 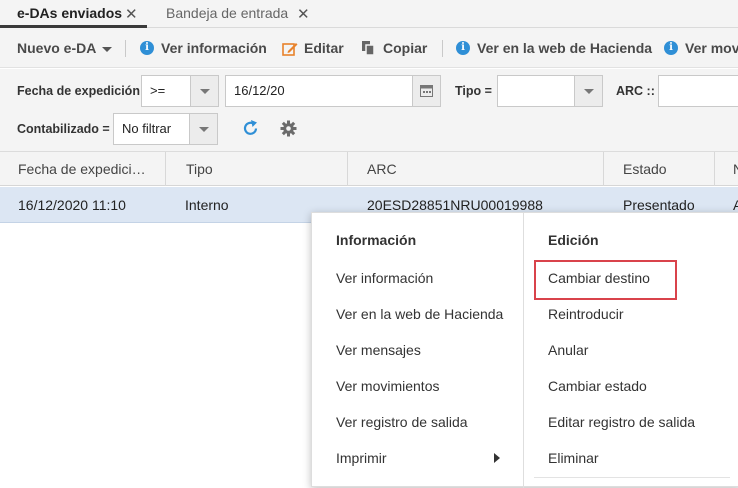 What do you see at coordinates (711, 48) in the screenshot?
I see `ver-movimientos-button: Ver mov` at bounding box center [711, 48].